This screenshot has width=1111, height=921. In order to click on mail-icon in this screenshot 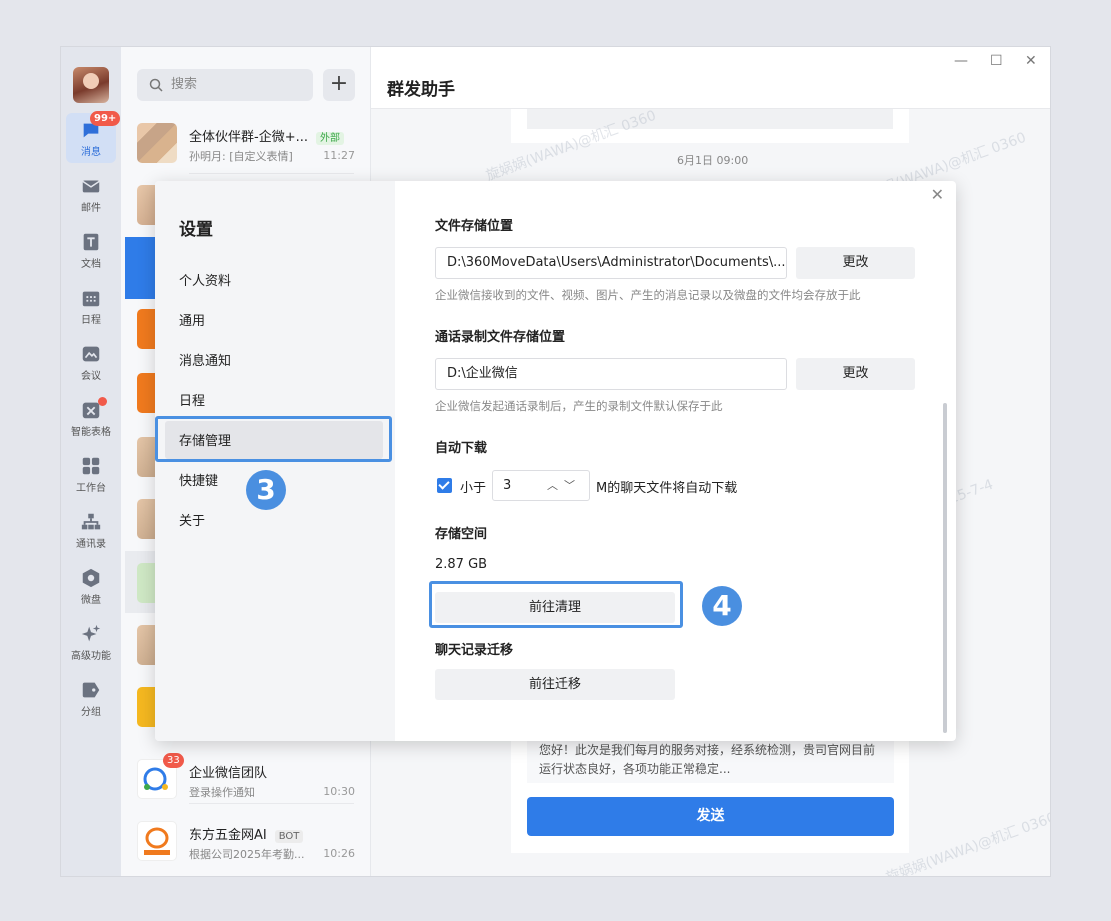, I will do `click(91, 186)`.